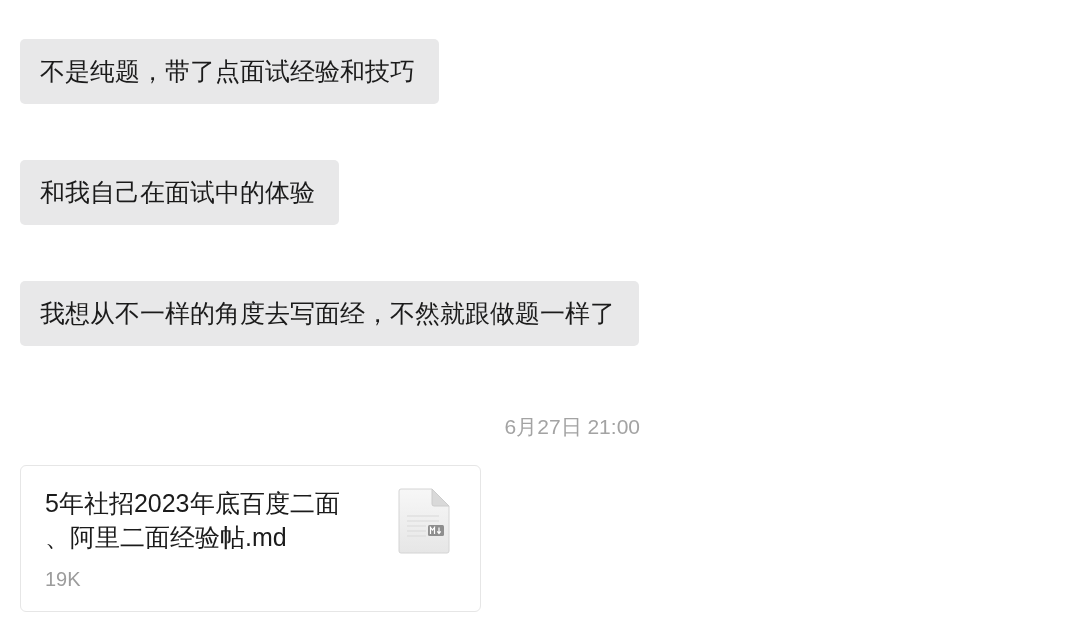 The width and height of the screenshot is (1080, 642). What do you see at coordinates (229, 71) in the screenshot?
I see `message-bubble: 不是纯题，带了点面试经验和技巧` at bounding box center [229, 71].